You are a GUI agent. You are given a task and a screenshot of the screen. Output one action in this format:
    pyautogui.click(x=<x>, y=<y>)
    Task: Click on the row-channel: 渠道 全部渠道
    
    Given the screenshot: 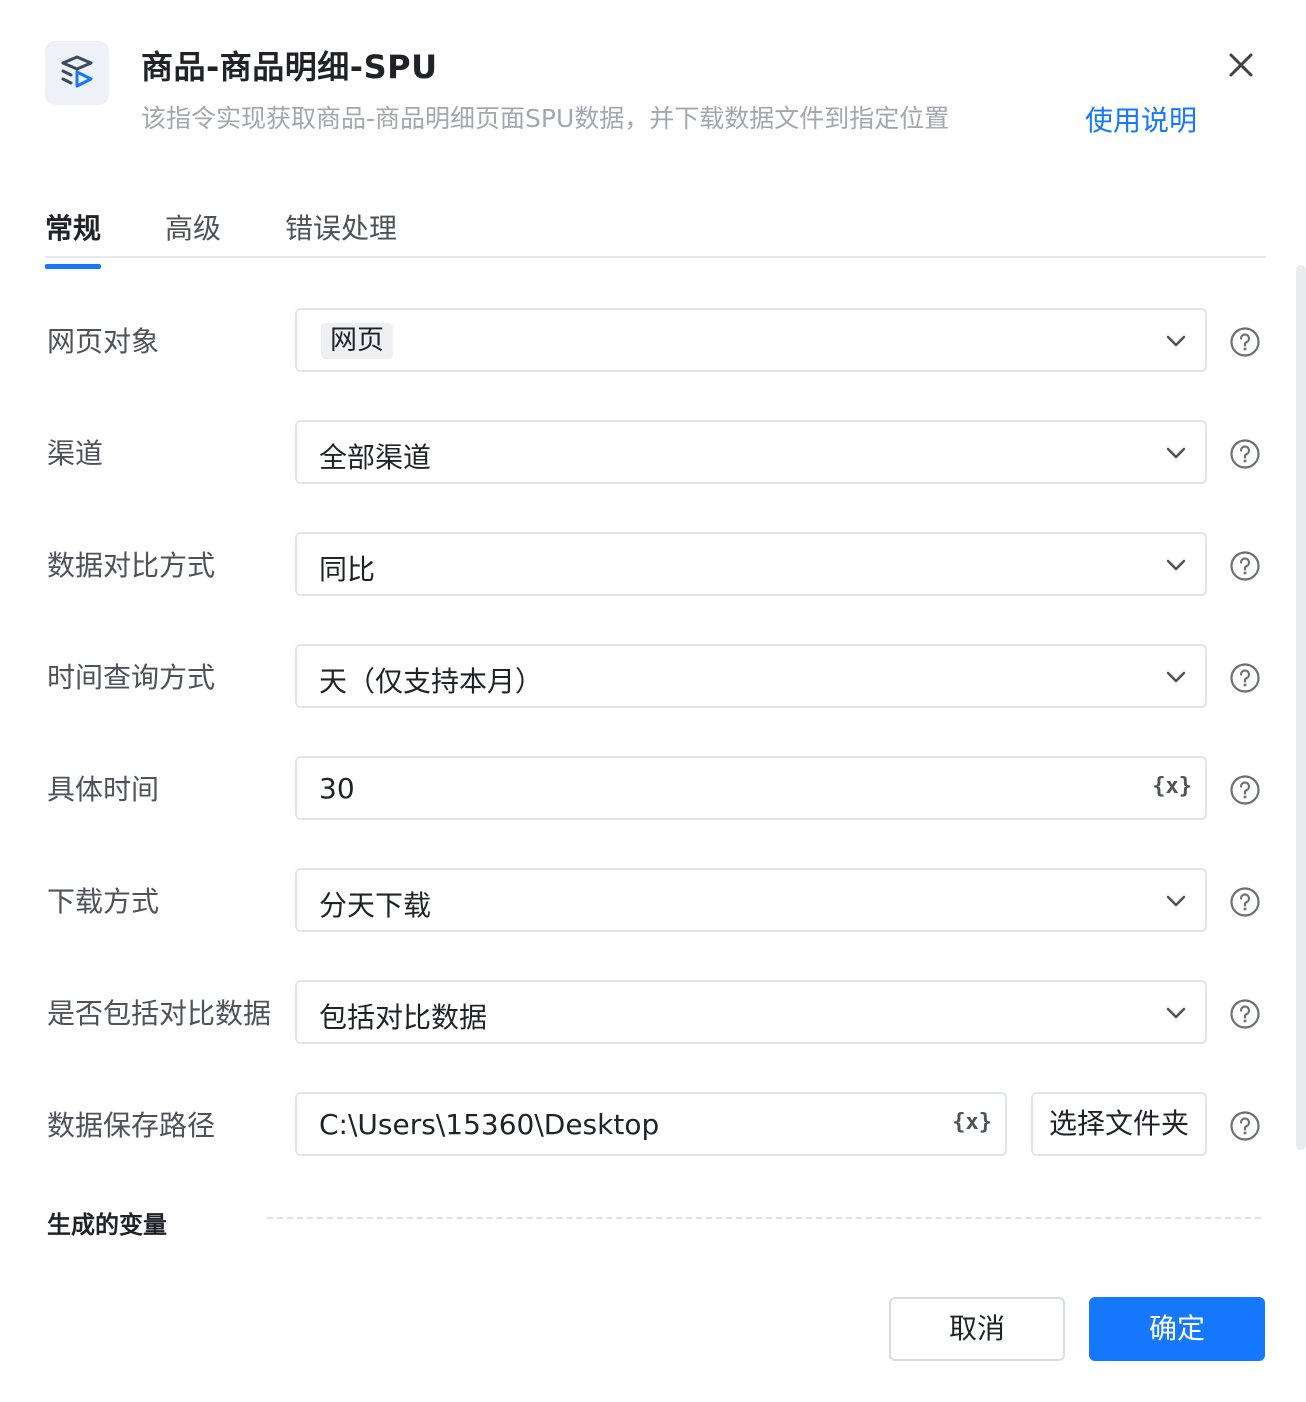 What is the action you would take?
    pyautogui.click(x=653, y=452)
    